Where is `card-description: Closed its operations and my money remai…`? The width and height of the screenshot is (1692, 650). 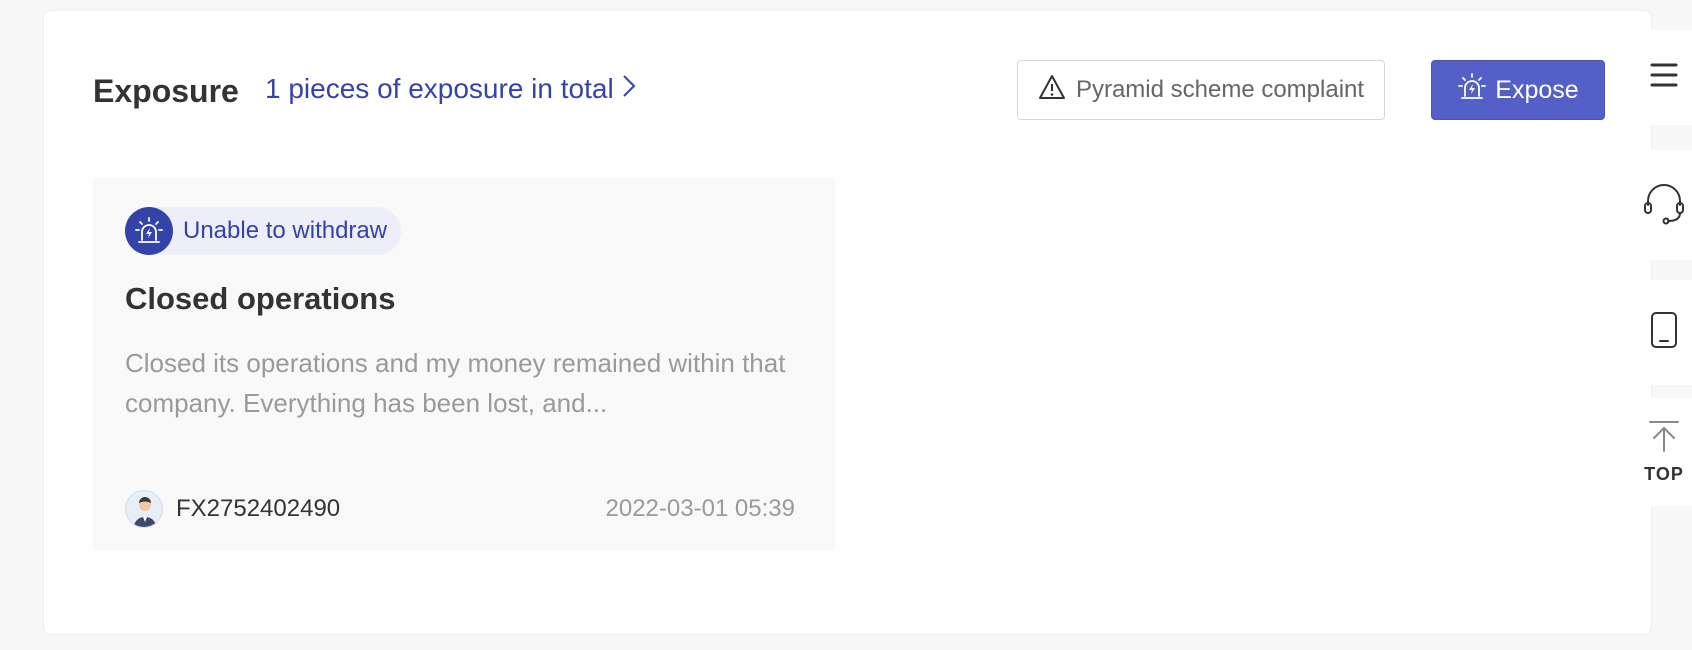
card-description: Closed its operations and my money remai… is located at coordinates (455, 383).